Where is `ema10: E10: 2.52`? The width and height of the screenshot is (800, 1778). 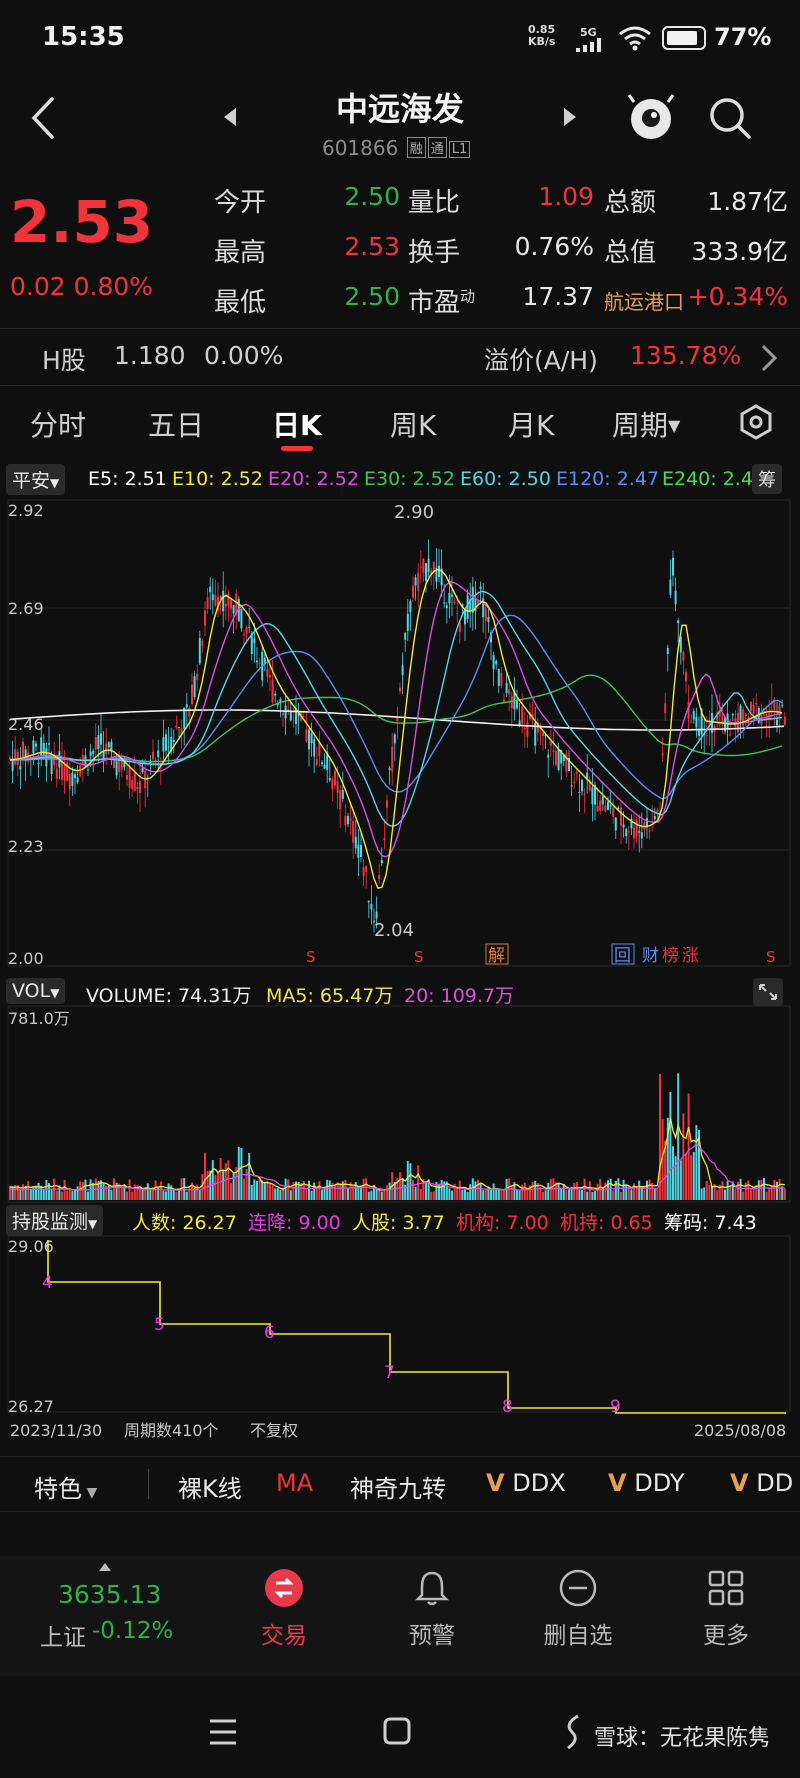 ema10: E10: 2.52 is located at coordinates (217, 479).